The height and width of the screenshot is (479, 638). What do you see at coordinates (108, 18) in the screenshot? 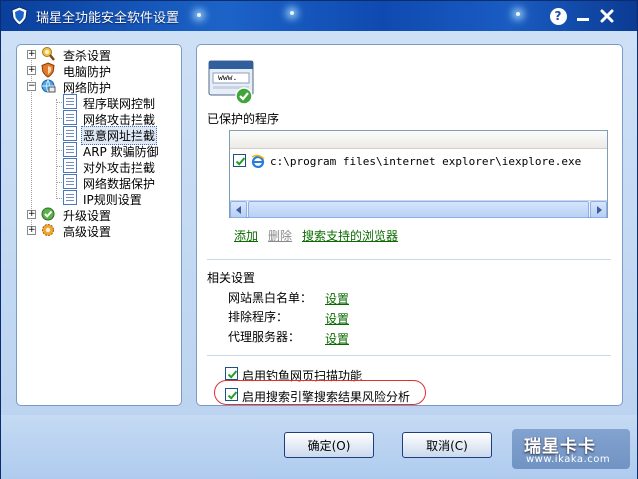
I see `window-title: 瑞星全功能安全软件设置` at bounding box center [108, 18].